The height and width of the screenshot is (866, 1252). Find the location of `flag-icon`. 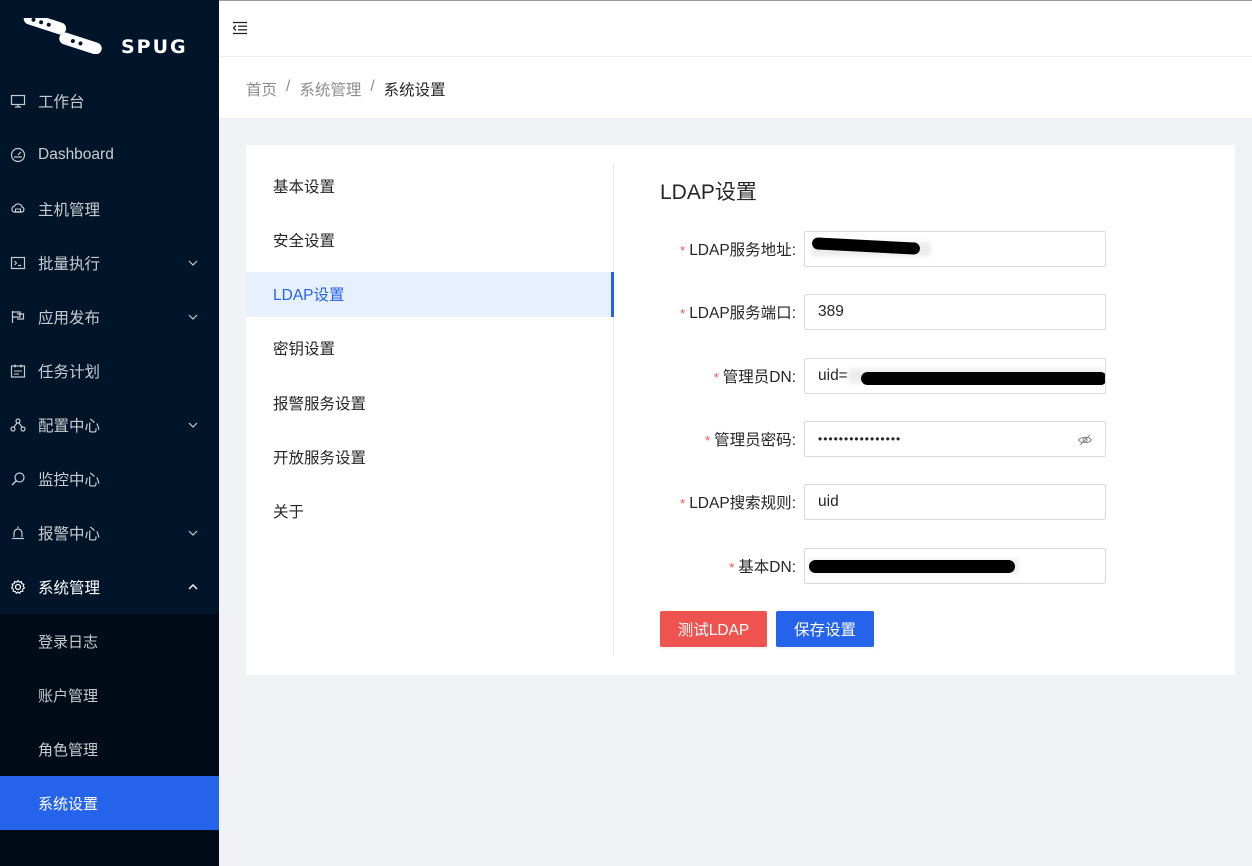

flag-icon is located at coordinates (18, 317).